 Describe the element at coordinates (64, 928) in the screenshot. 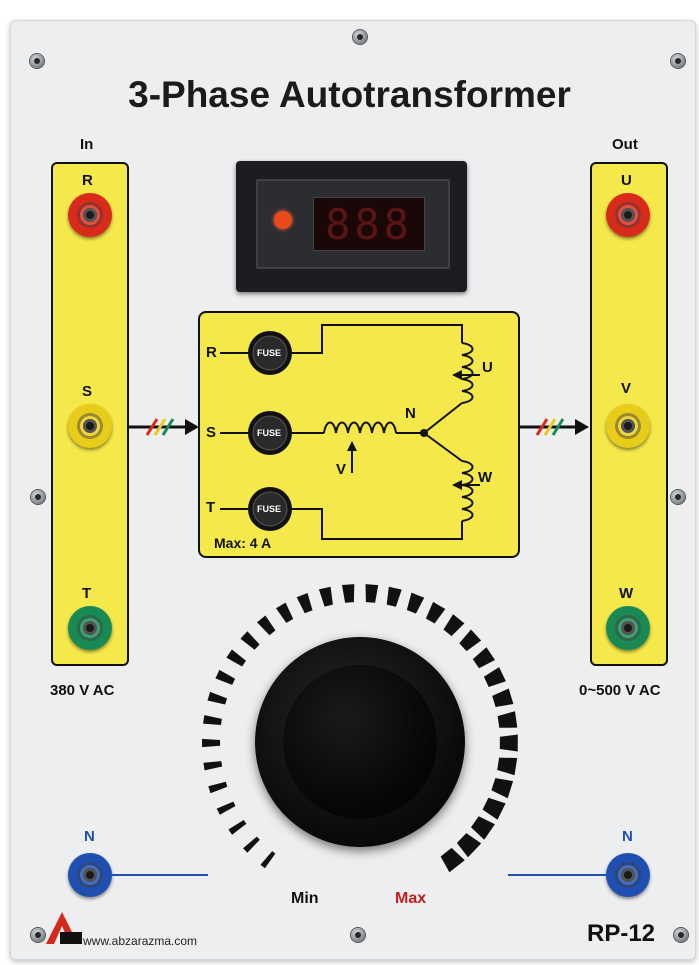

I see `brand-logo-icon` at that location.